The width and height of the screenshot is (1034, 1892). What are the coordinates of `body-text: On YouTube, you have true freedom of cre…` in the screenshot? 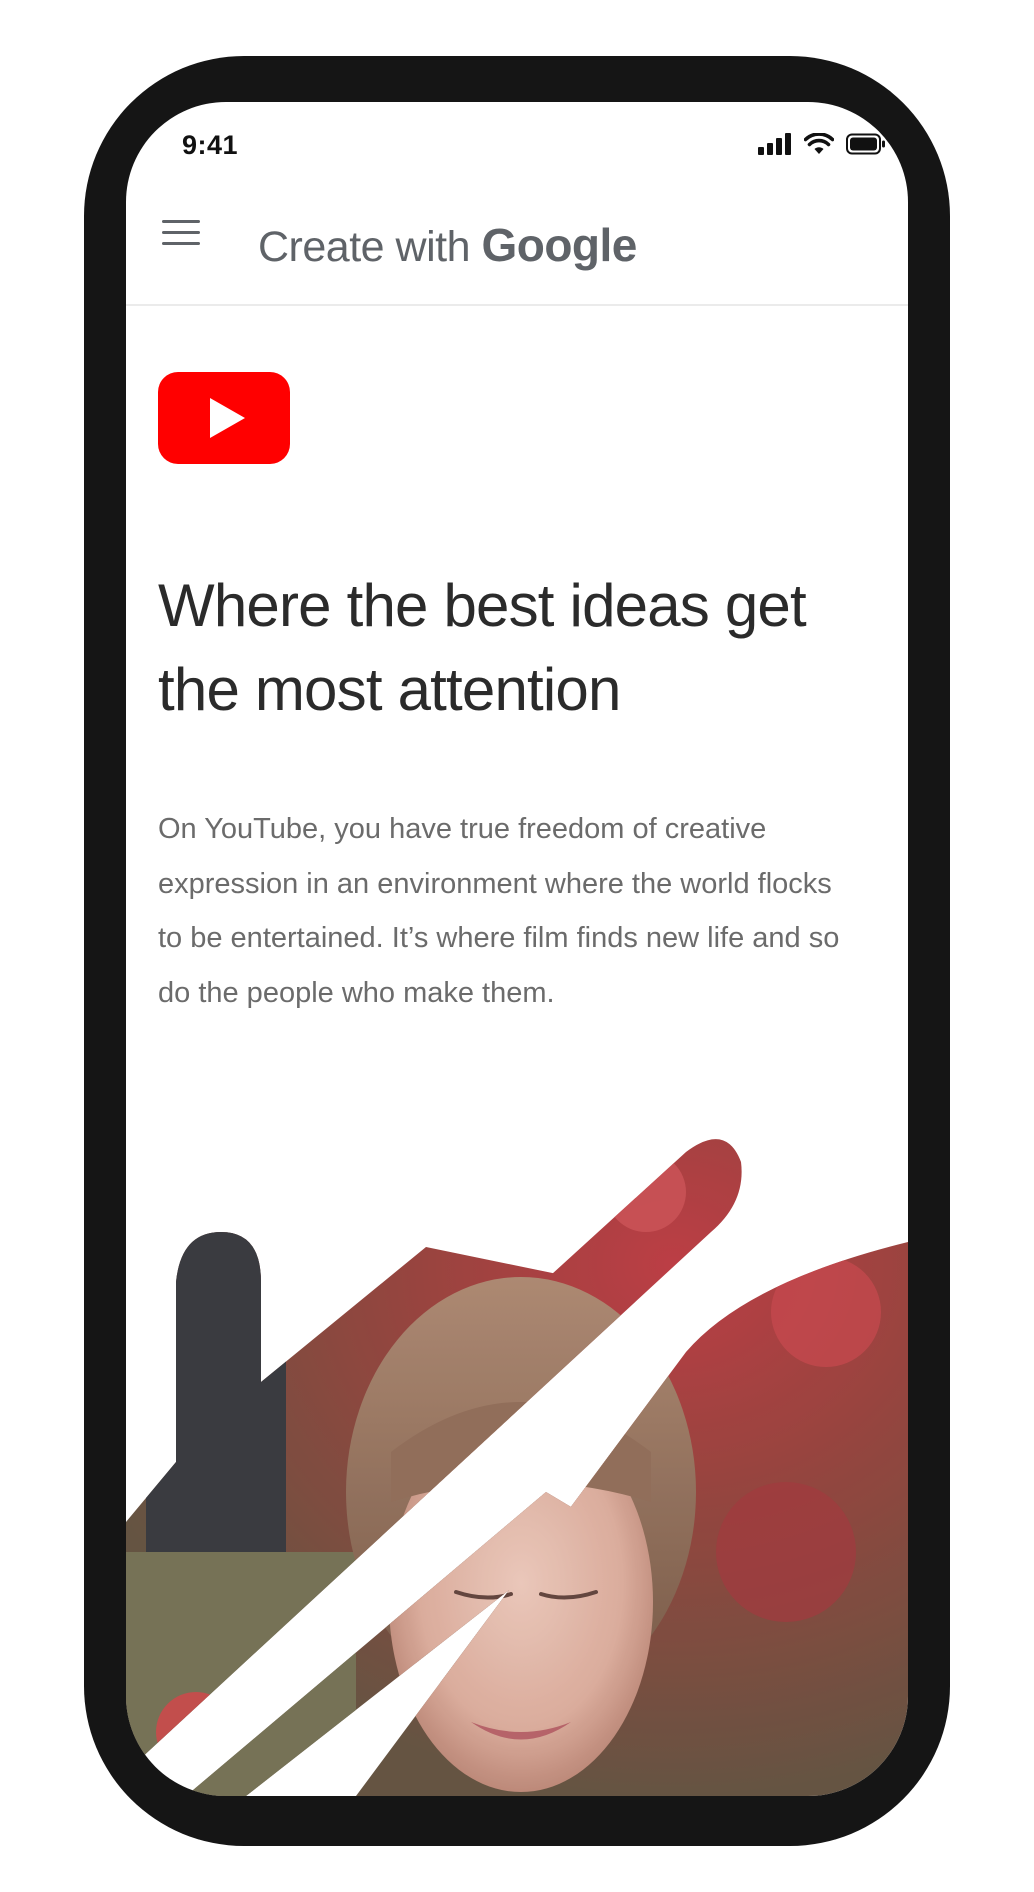 It's located at (499, 911).